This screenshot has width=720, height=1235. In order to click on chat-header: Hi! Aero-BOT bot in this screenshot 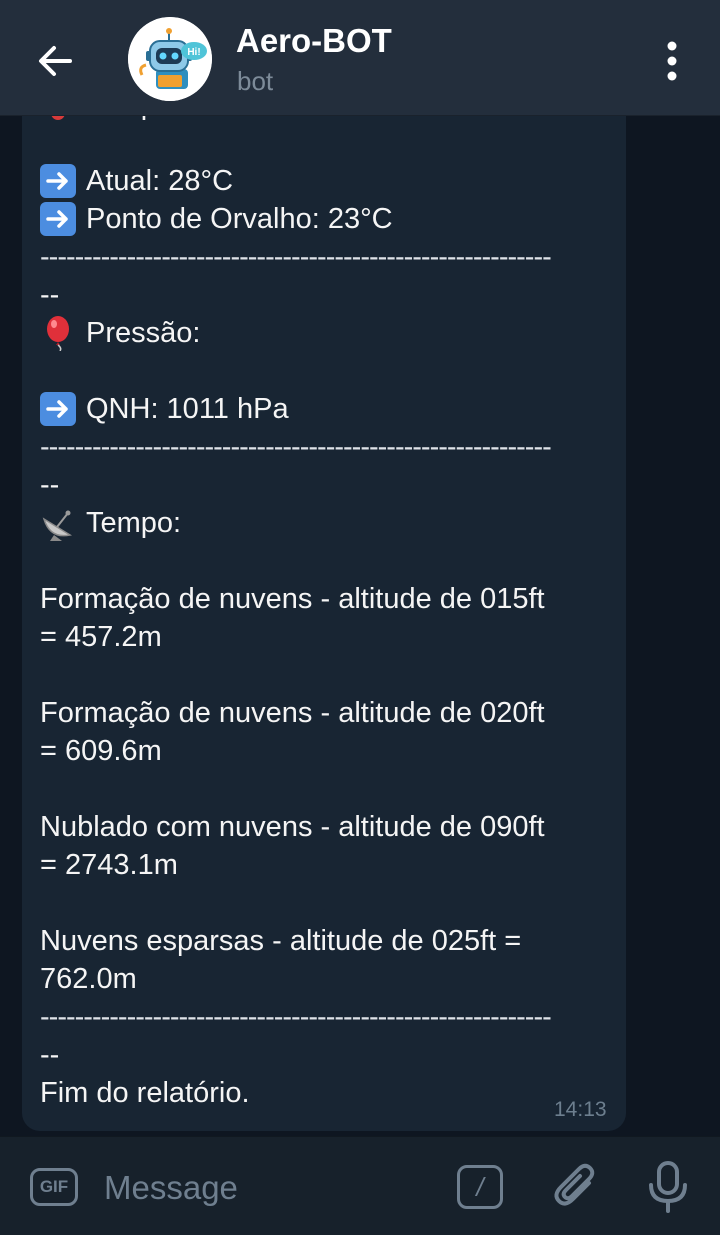, I will do `click(360, 58)`.